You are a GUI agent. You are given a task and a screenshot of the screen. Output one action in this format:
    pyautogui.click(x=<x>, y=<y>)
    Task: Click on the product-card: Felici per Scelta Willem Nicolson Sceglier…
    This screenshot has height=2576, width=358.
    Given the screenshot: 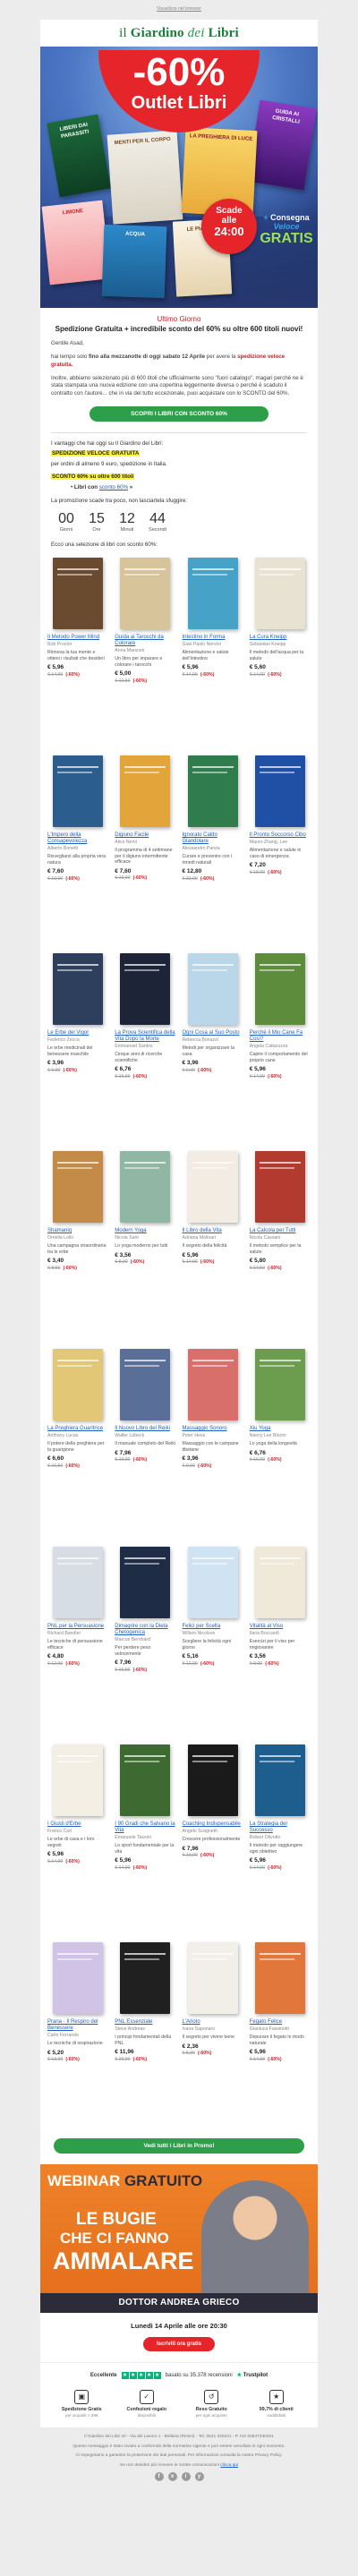 What is the action you would take?
    pyautogui.click(x=213, y=1639)
    